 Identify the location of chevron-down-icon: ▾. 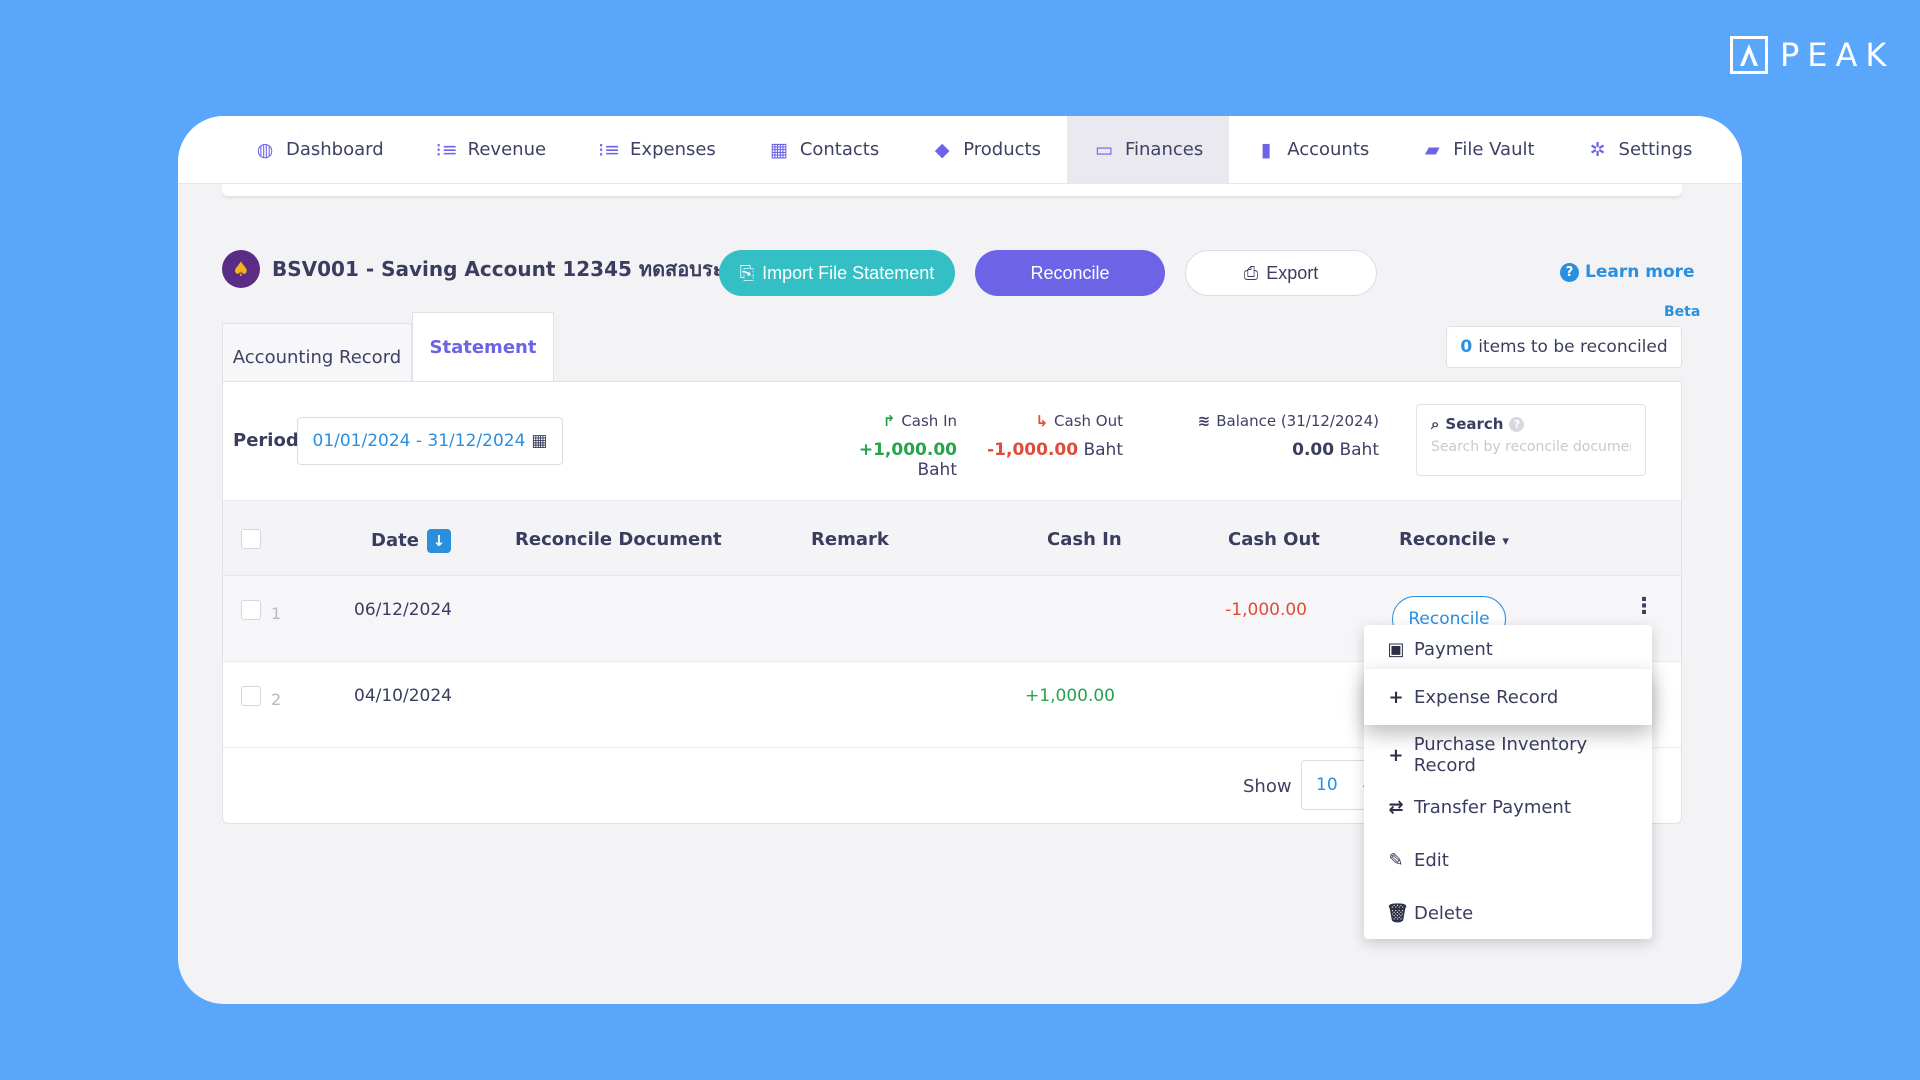
(1505, 541).